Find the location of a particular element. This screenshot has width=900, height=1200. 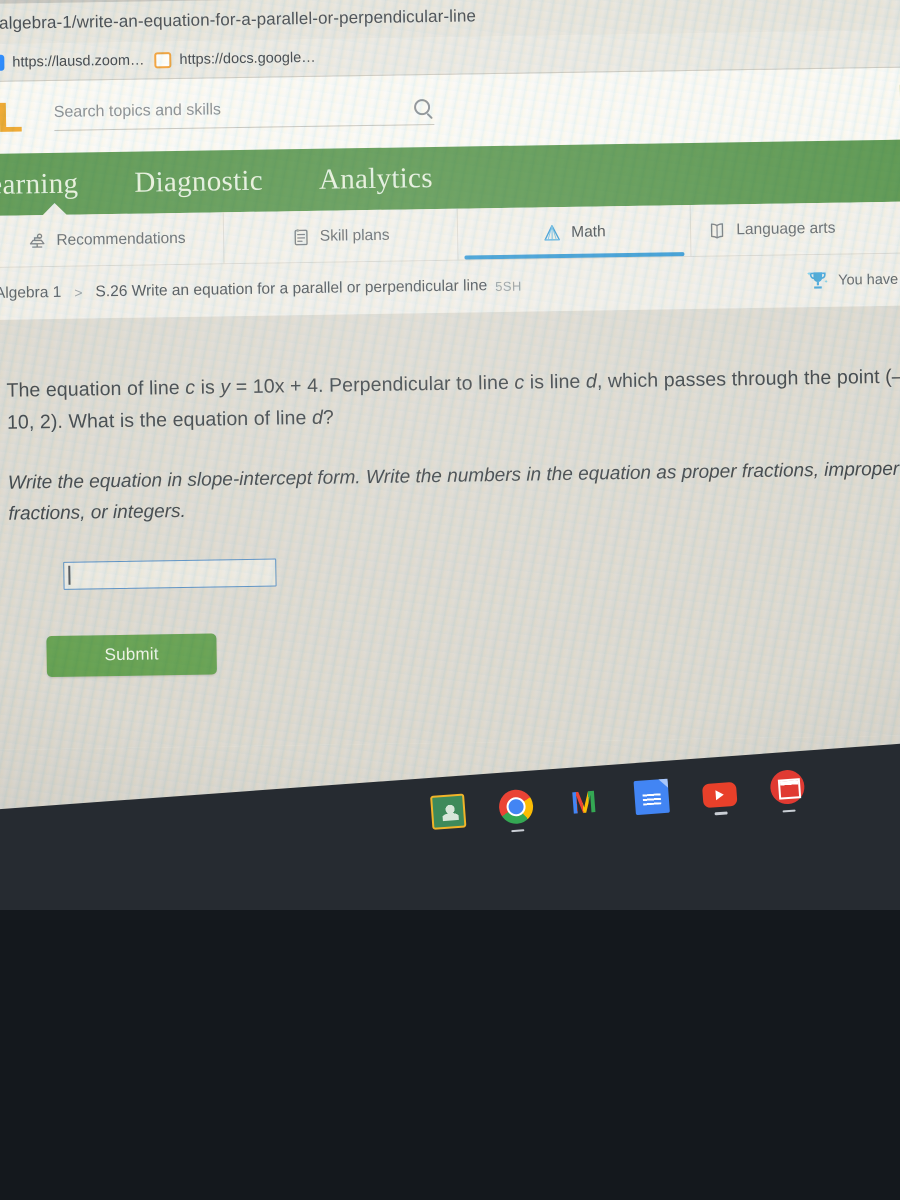

search-box is located at coordinates (244, 114).